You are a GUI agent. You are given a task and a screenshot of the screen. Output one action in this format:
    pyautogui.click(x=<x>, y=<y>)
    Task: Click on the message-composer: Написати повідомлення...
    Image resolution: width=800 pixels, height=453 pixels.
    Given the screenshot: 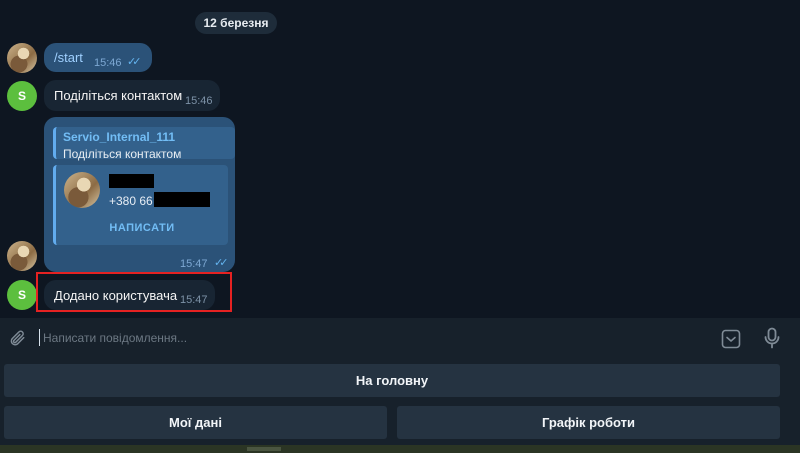 What is the action you would take?
    pyautogui.click(x=400, y=338)
    